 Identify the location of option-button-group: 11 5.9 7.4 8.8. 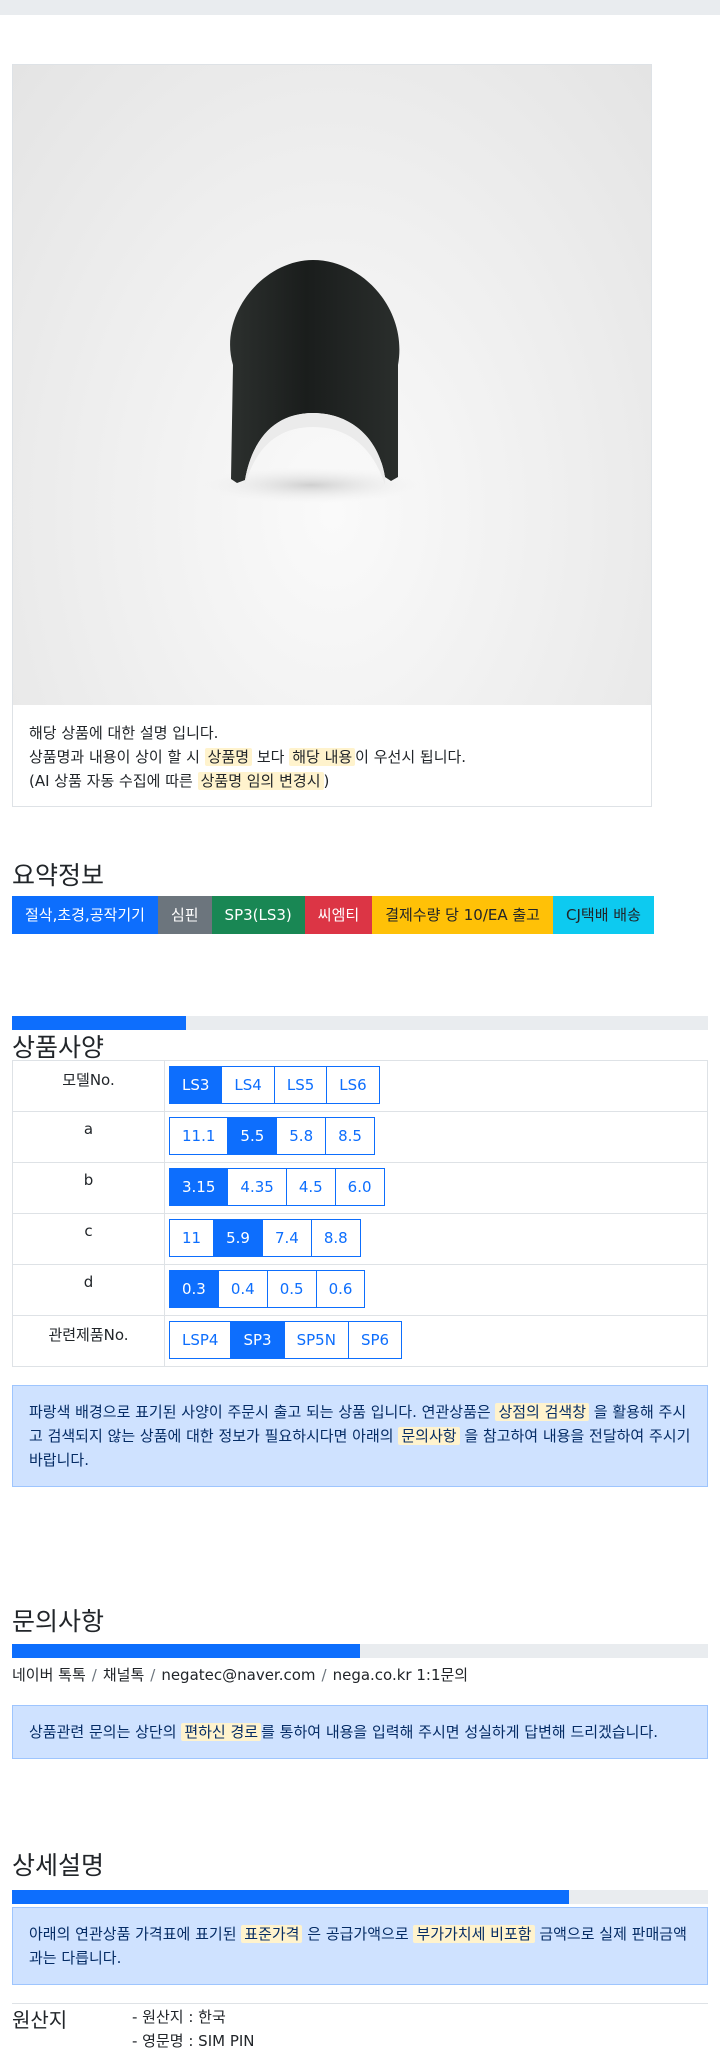
(265, 1238).